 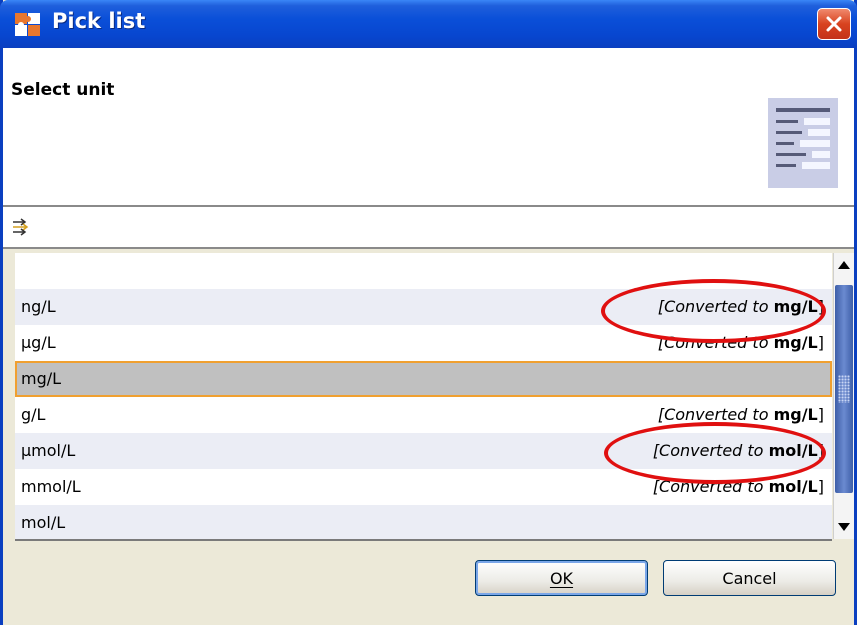 I want to click on unit-label: µg/L, so click(x=38, y=342).